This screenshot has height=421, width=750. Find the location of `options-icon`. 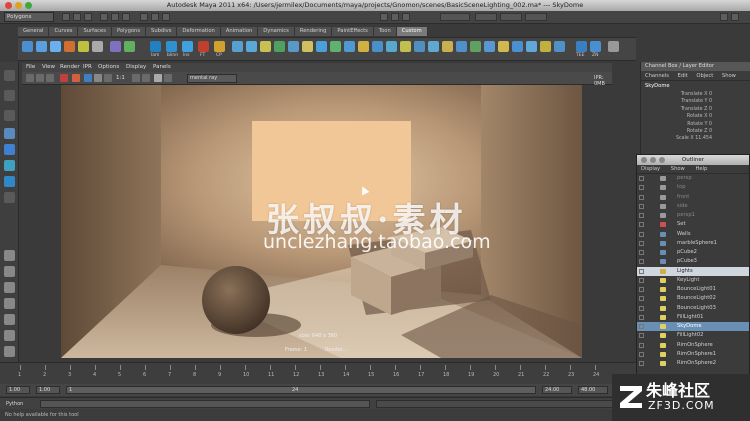

options-icon is located at coordinates (168, 78).